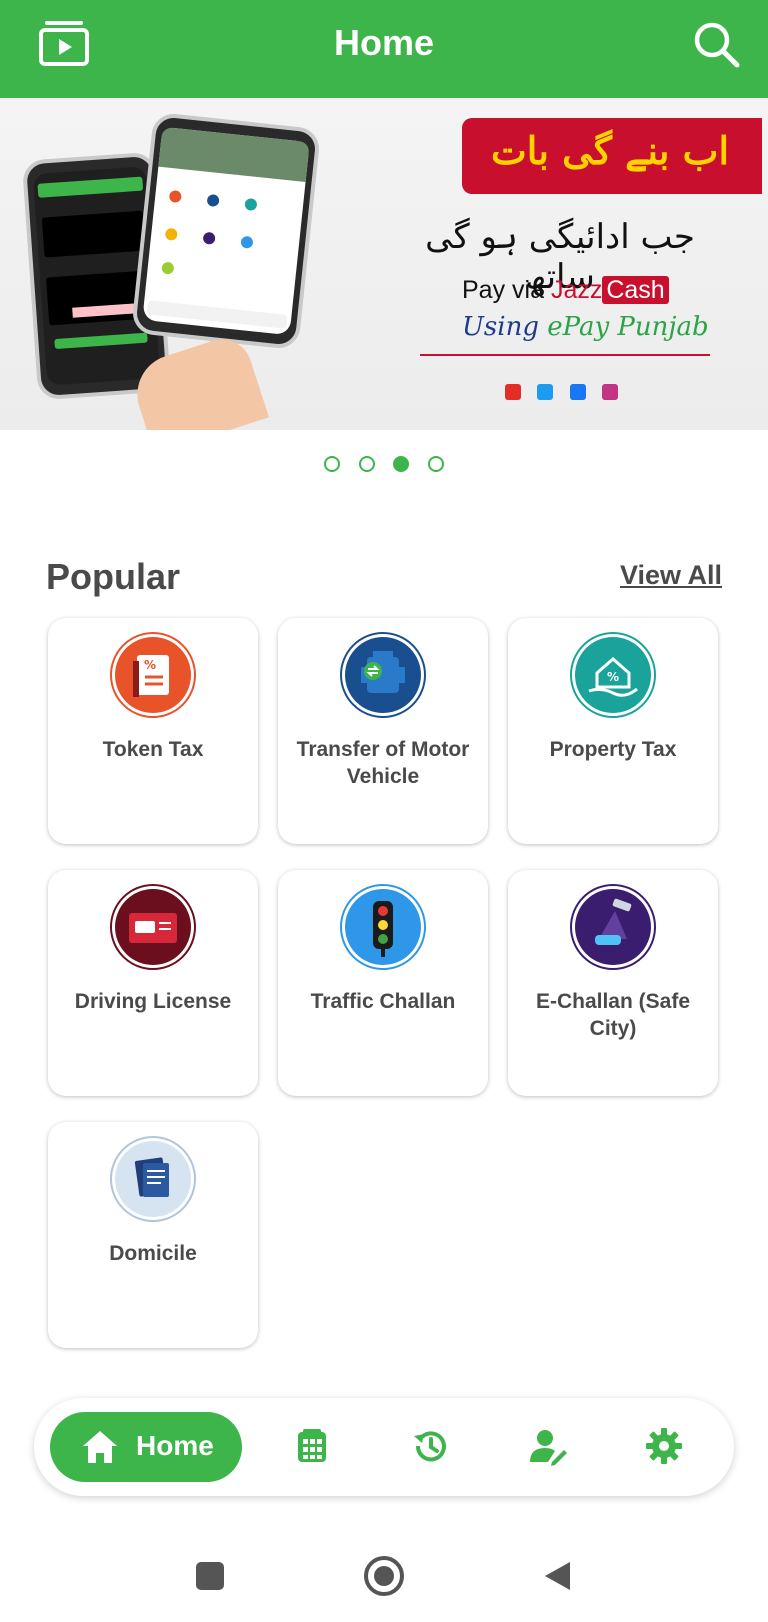 This screenshot has height=1622, width=768. Describe the element at coordinates (717, 45) in the screenshot. I see `search-icon` at that location.